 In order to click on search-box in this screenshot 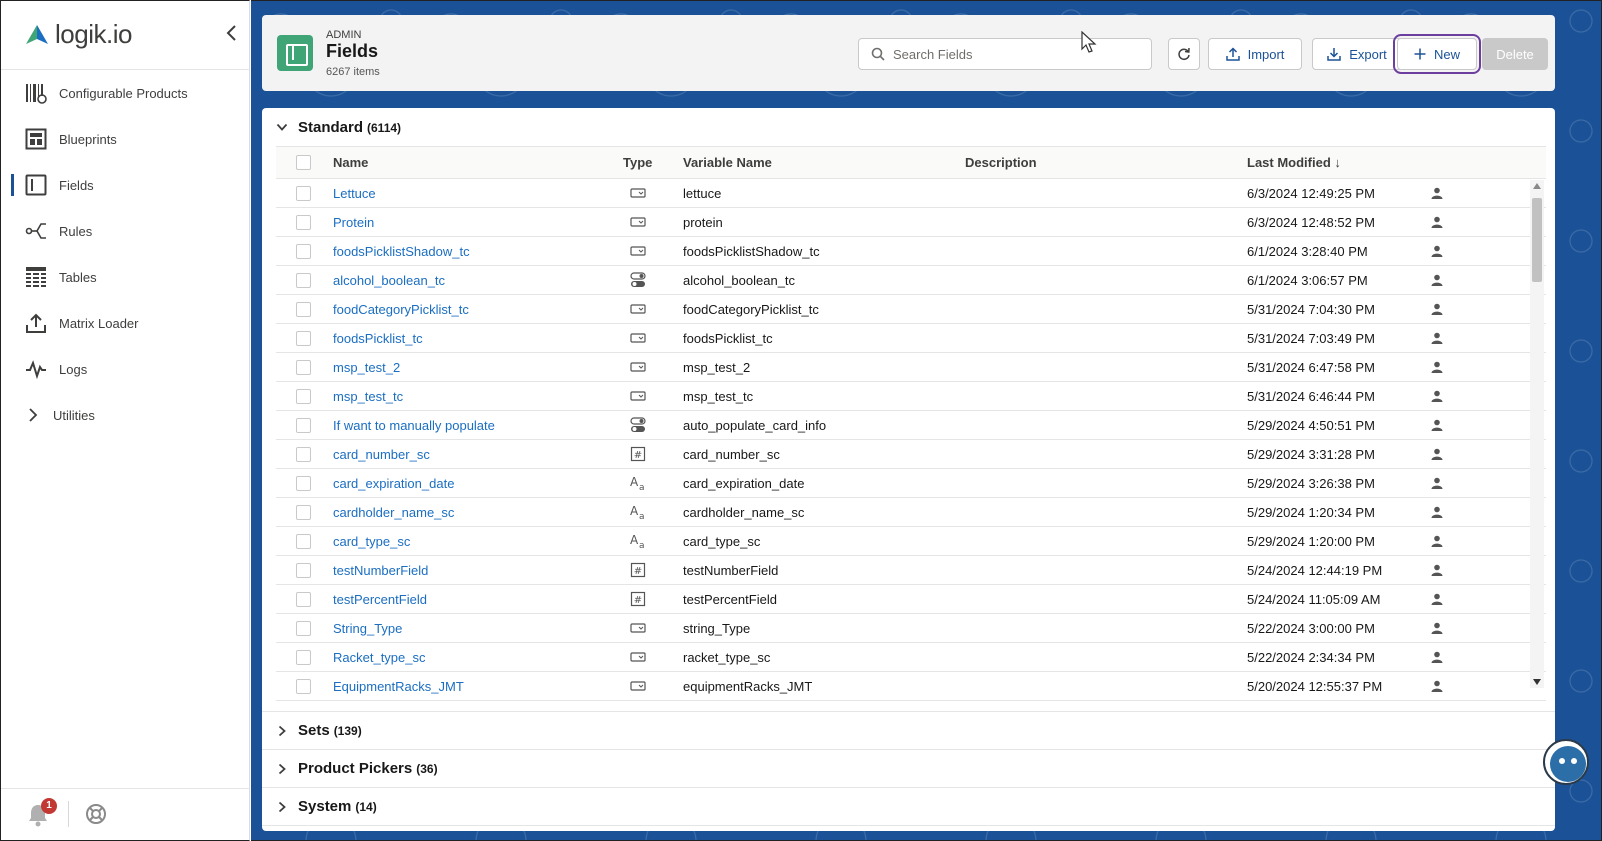, I will do `click(1005, 54)`.